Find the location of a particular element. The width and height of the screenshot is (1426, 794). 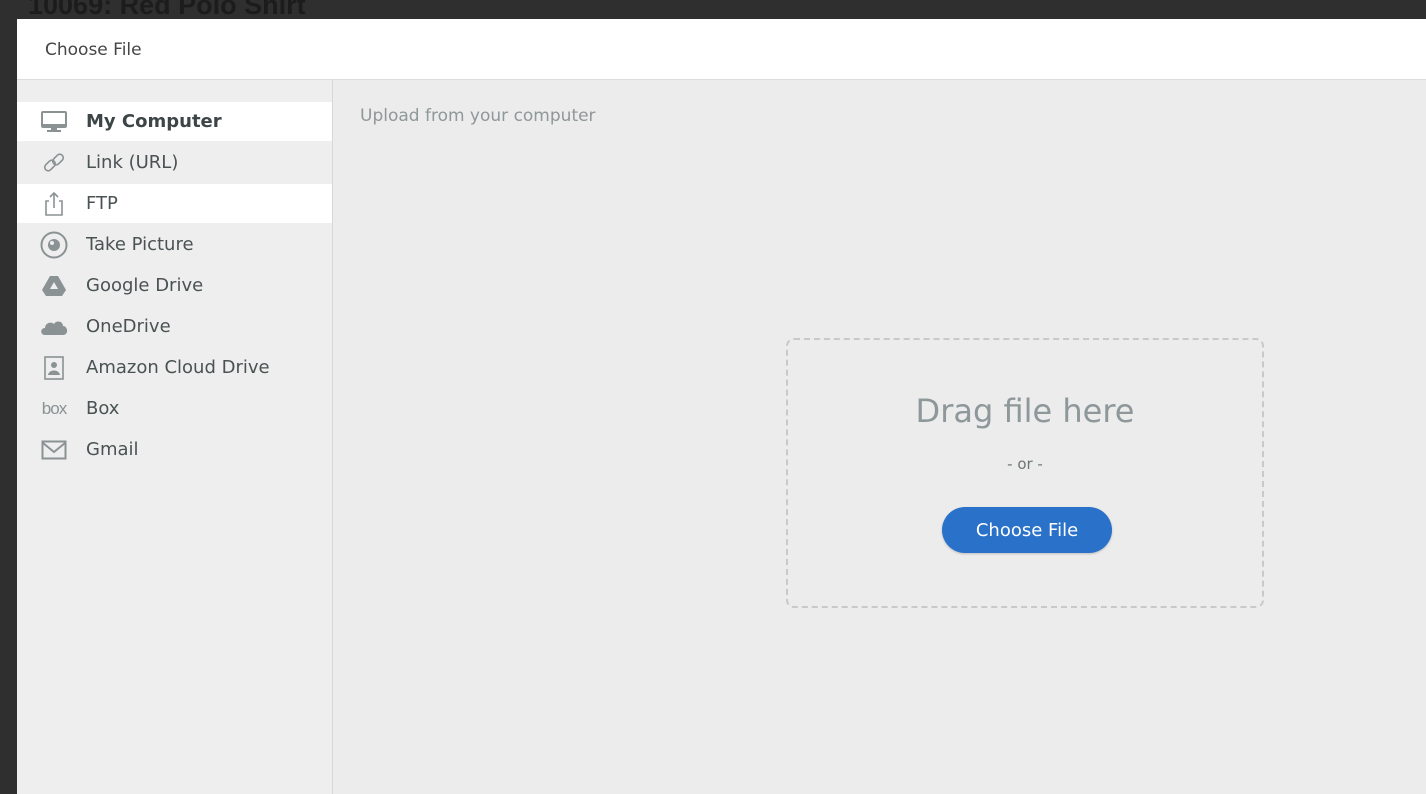

sidebar-item-box: box Box is located at coordinates (174, 408).